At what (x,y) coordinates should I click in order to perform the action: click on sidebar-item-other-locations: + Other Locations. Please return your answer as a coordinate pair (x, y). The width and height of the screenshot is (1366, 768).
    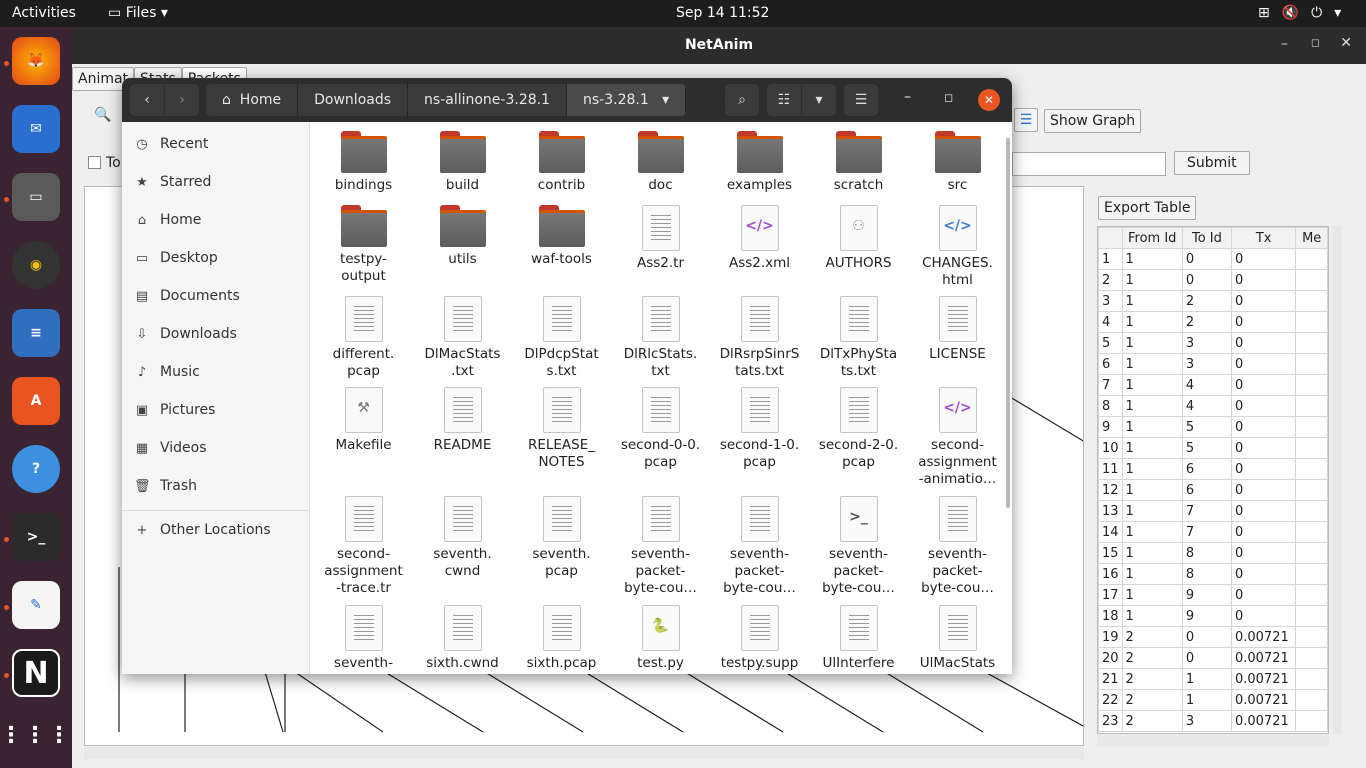
    Looking at the image, I should click on (202, 530).